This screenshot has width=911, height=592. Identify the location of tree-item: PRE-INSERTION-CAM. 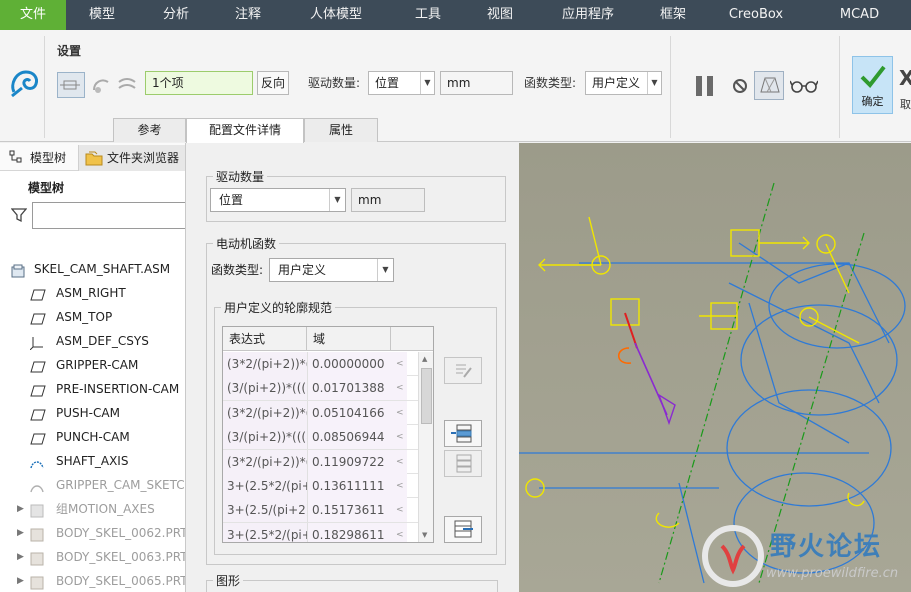
(92, 389).